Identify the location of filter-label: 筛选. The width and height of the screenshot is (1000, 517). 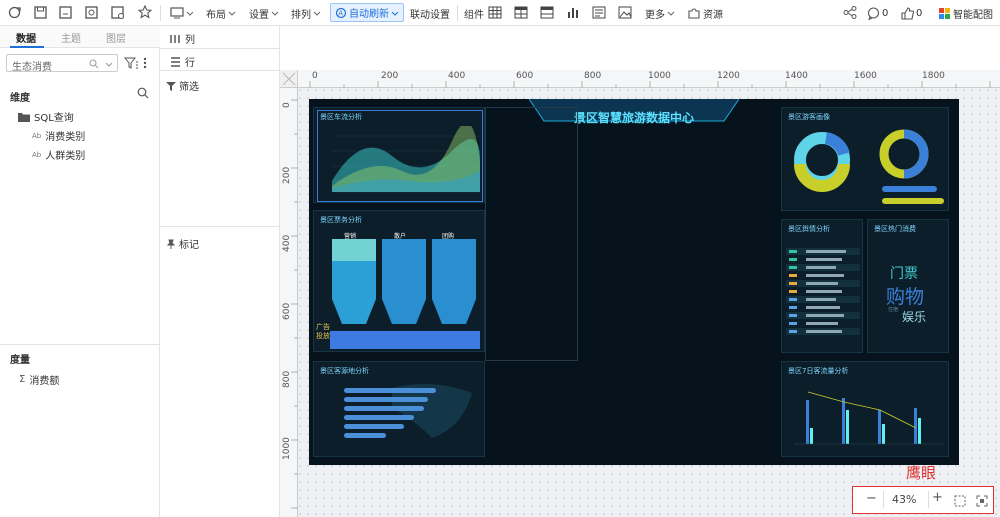
(189, 87).